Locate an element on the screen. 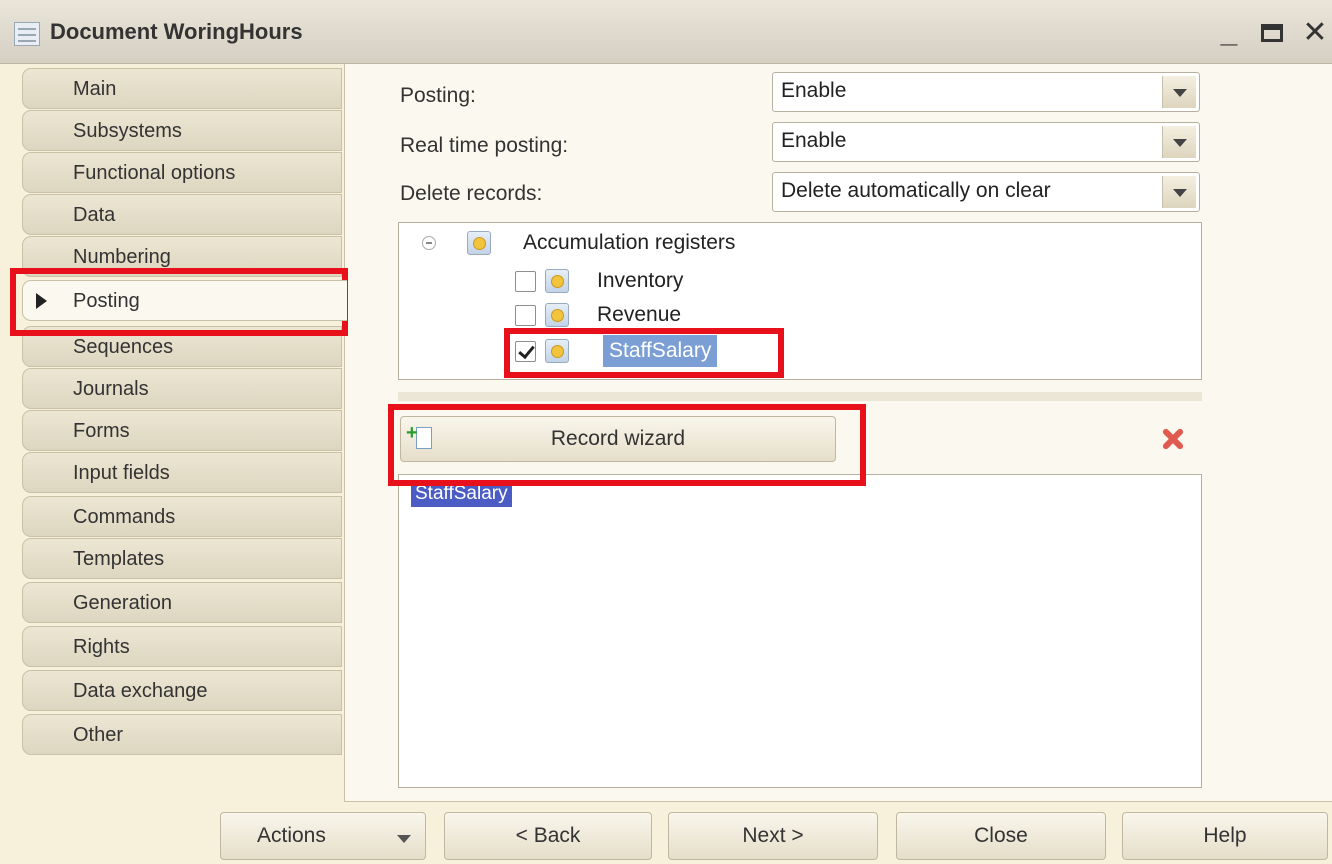 The width and height of the screenshot is (1332, 864). tab-functional-options: Functional options is located at coordinates (182, 172).